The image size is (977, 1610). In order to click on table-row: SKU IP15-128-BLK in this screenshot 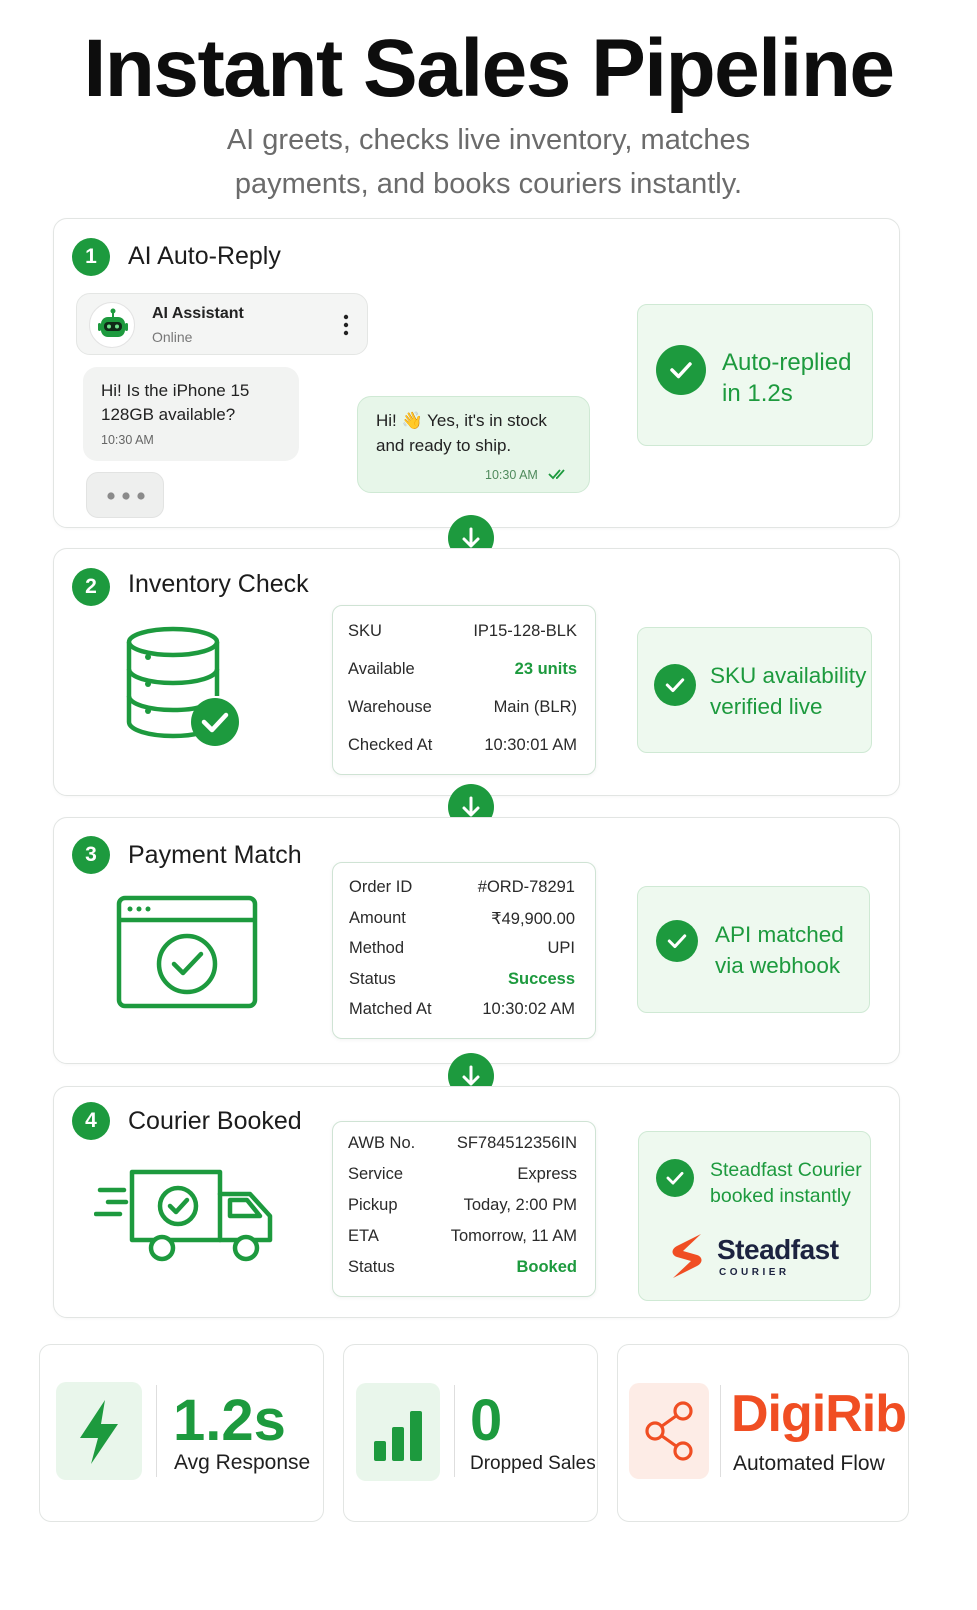, I will do `click(462, 631)`.